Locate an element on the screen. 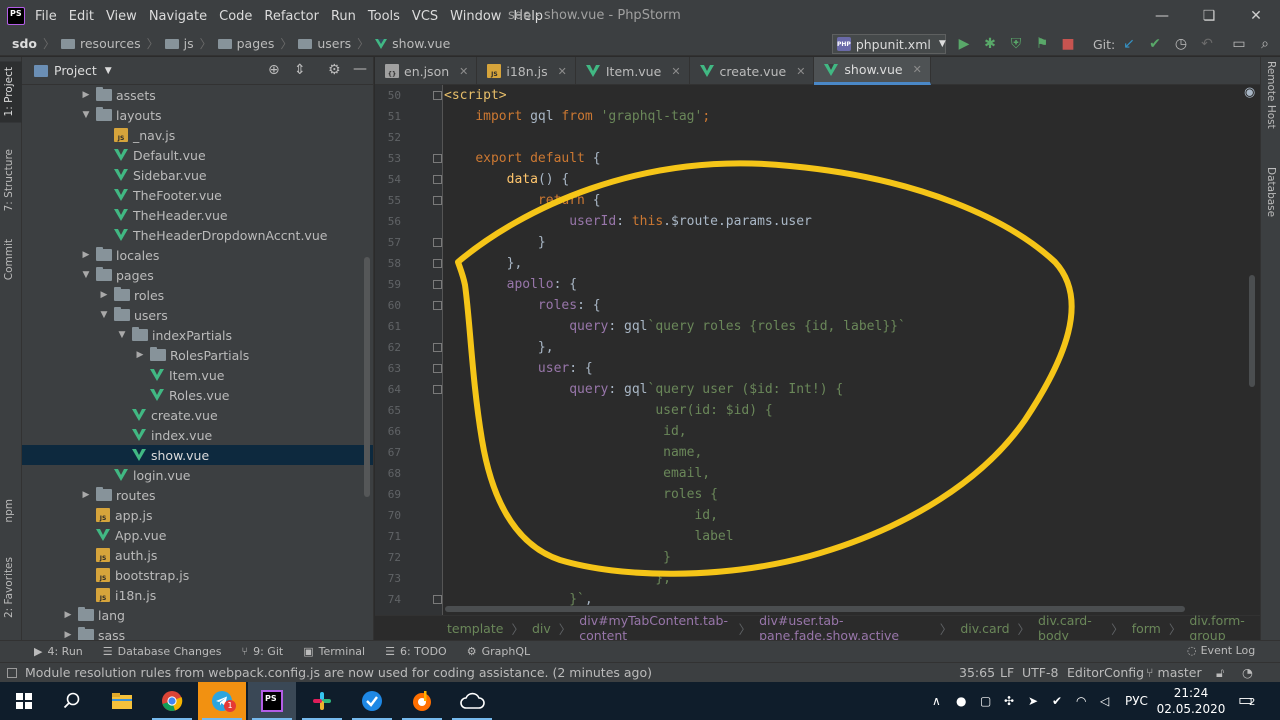 The width and height of the screenshot is (1280, 720). tab-structure: 7: Structure is located at coordinates (9, 180).